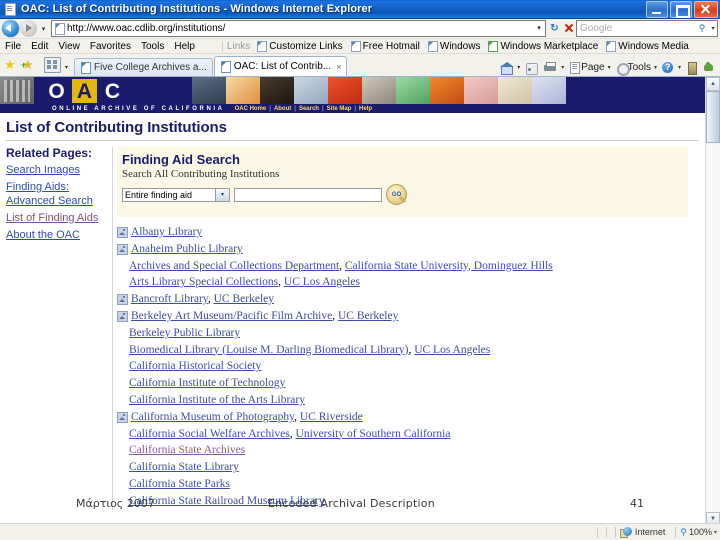 This screenshot has height=540, width=720. Describe the element at coordinates (217, 400) in the screenshot. I see `institution-link: California Institute of the Arts Library` at that location.